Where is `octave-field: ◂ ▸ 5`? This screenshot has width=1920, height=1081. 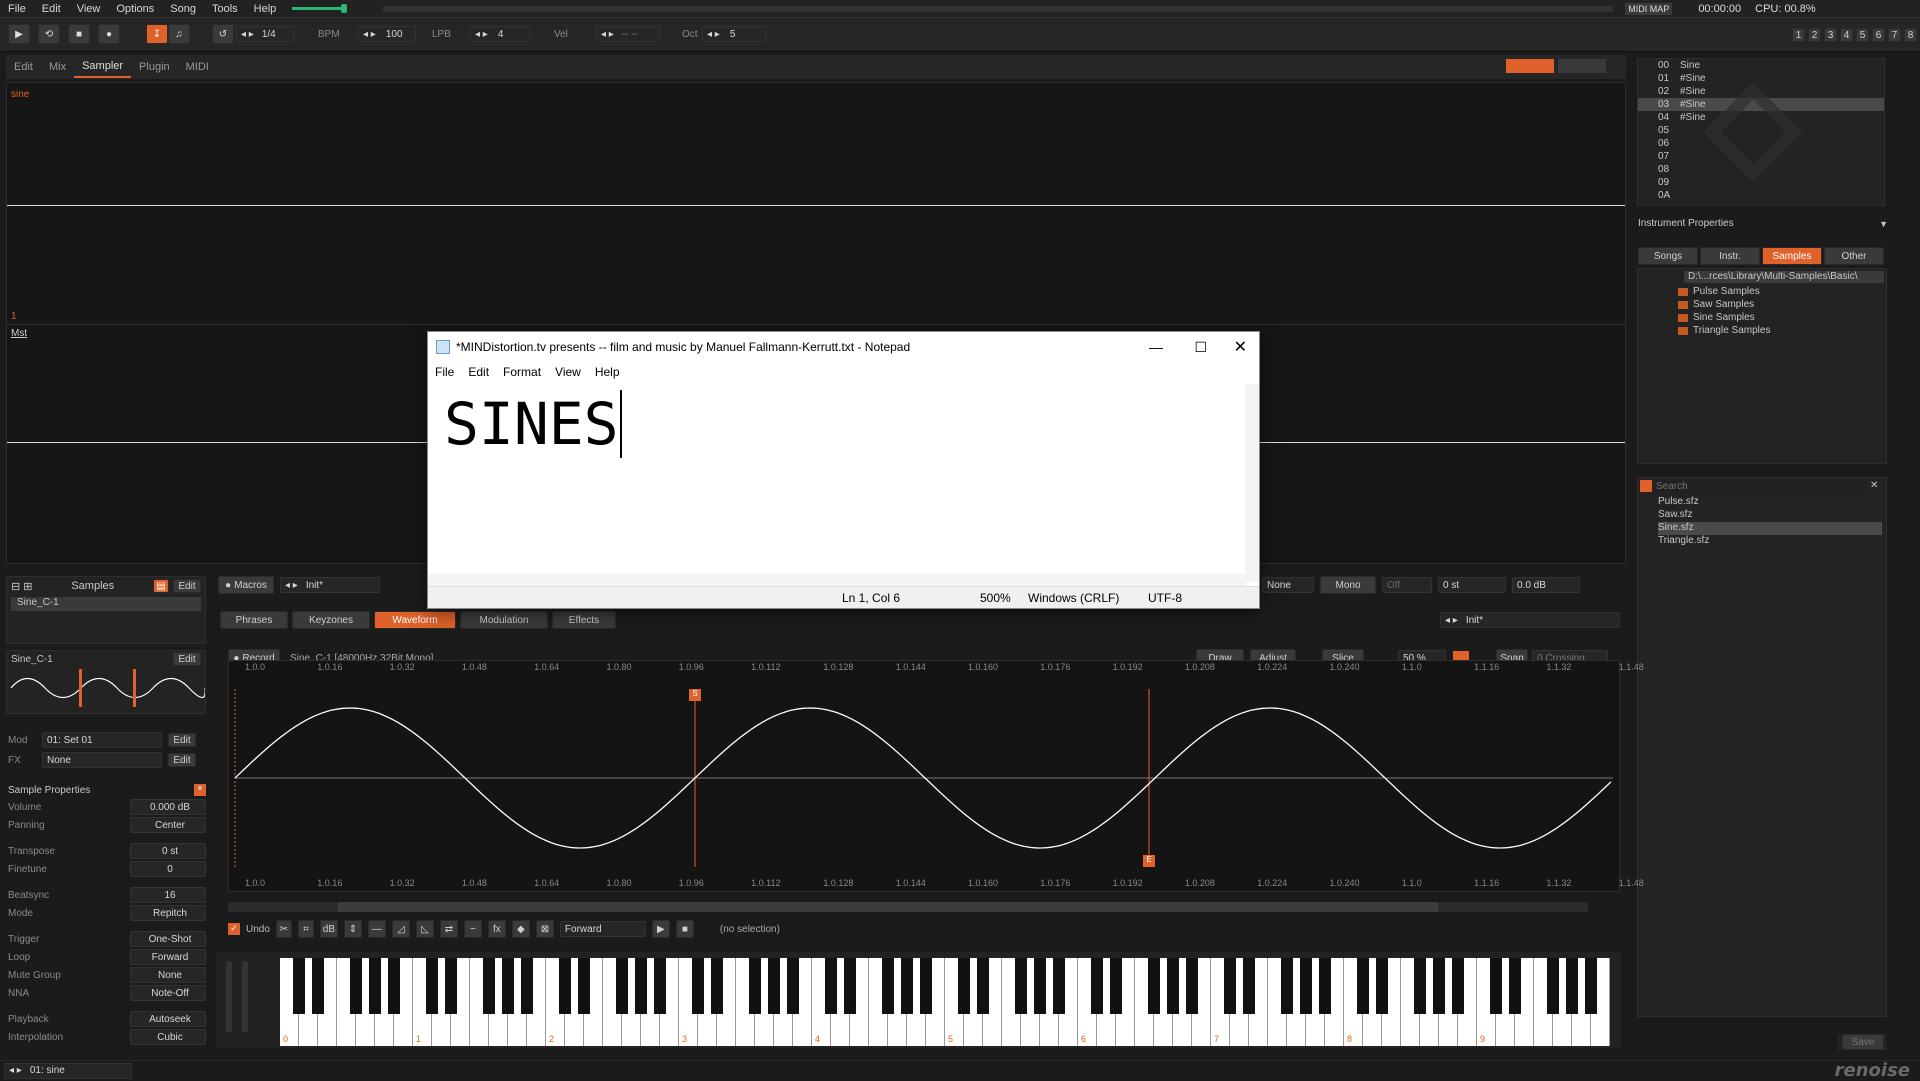 octave-field: ◂ ▸ 5 is located at coordinates (734, 34).